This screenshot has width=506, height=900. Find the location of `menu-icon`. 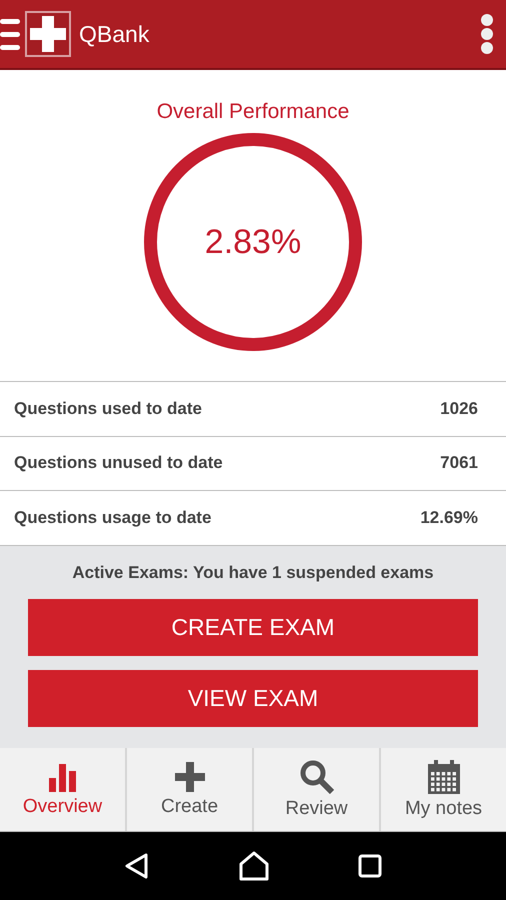

menu-icon is located at coordinates (10, 34).